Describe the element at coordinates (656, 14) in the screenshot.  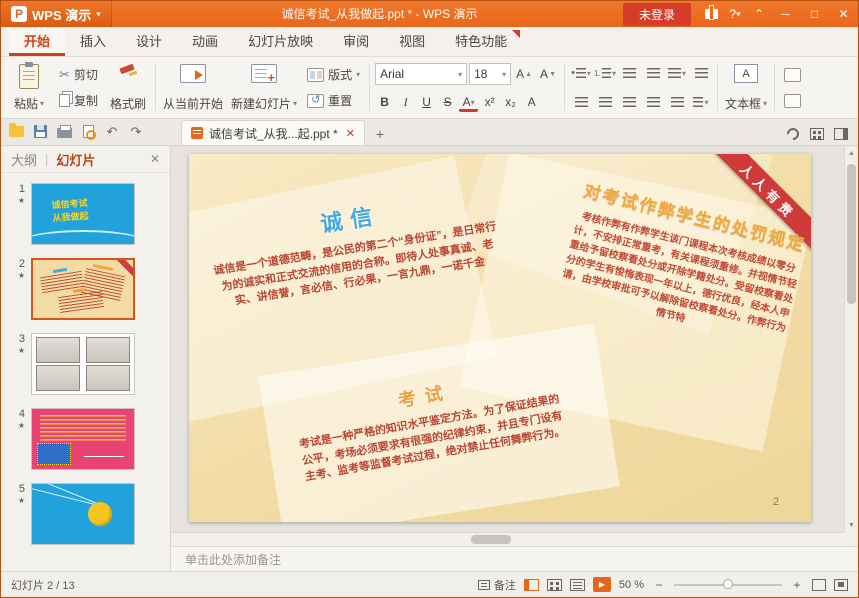
I see `login-button: 未登录` at that location.